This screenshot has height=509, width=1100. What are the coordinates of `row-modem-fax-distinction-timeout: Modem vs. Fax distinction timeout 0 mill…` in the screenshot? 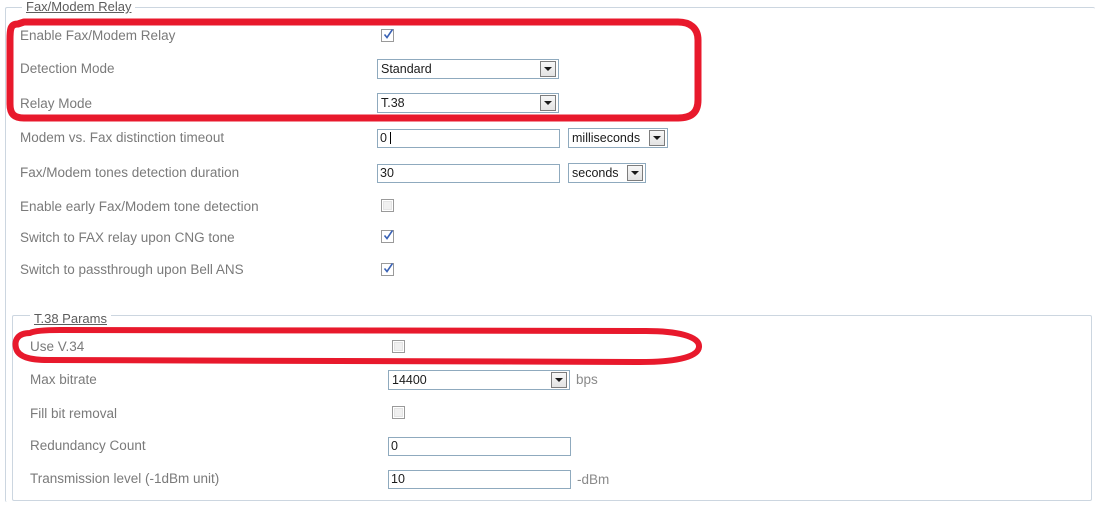 It's located at (550, 144).